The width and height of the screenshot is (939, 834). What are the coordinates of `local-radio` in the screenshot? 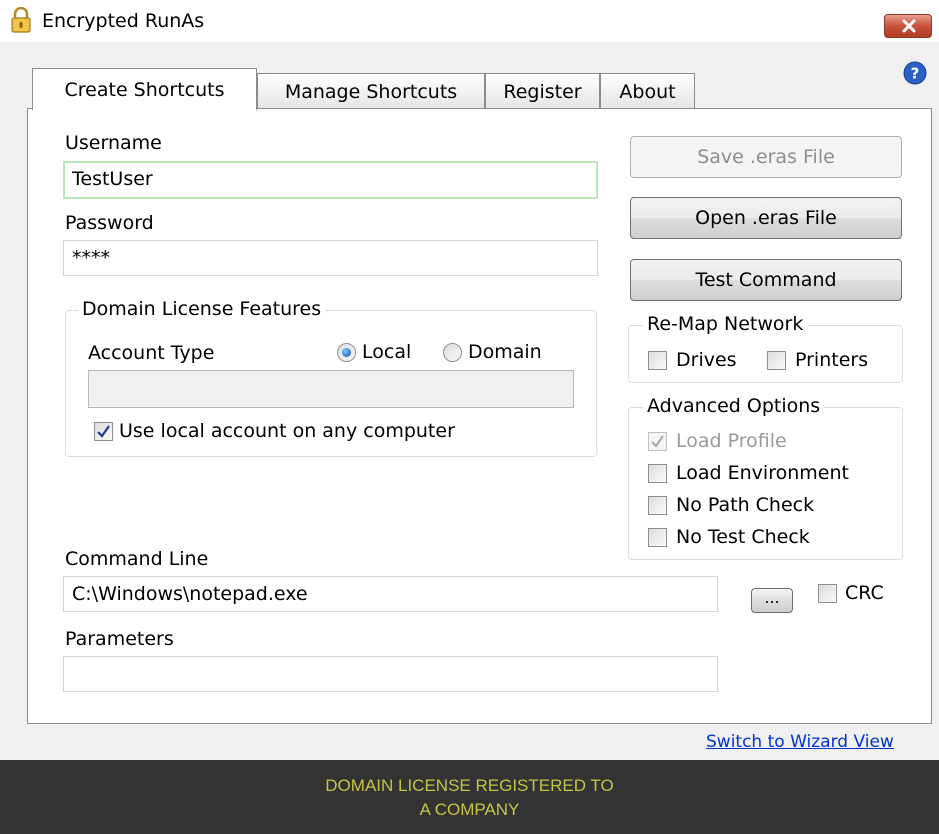 It's located at (346, 352).